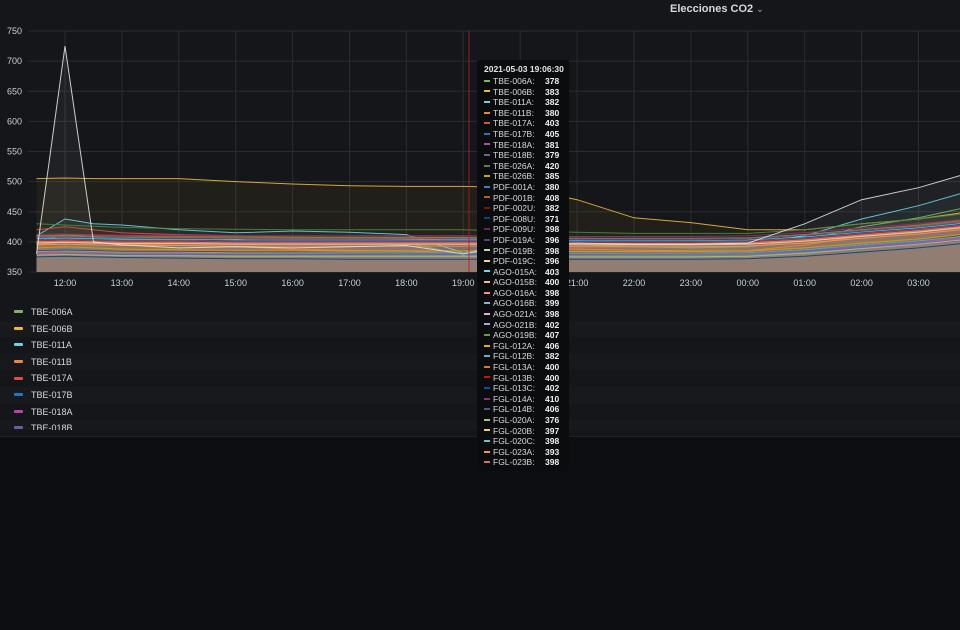  I want to click on tooltip-series-name: TBE-006A:, so click(514, 81).